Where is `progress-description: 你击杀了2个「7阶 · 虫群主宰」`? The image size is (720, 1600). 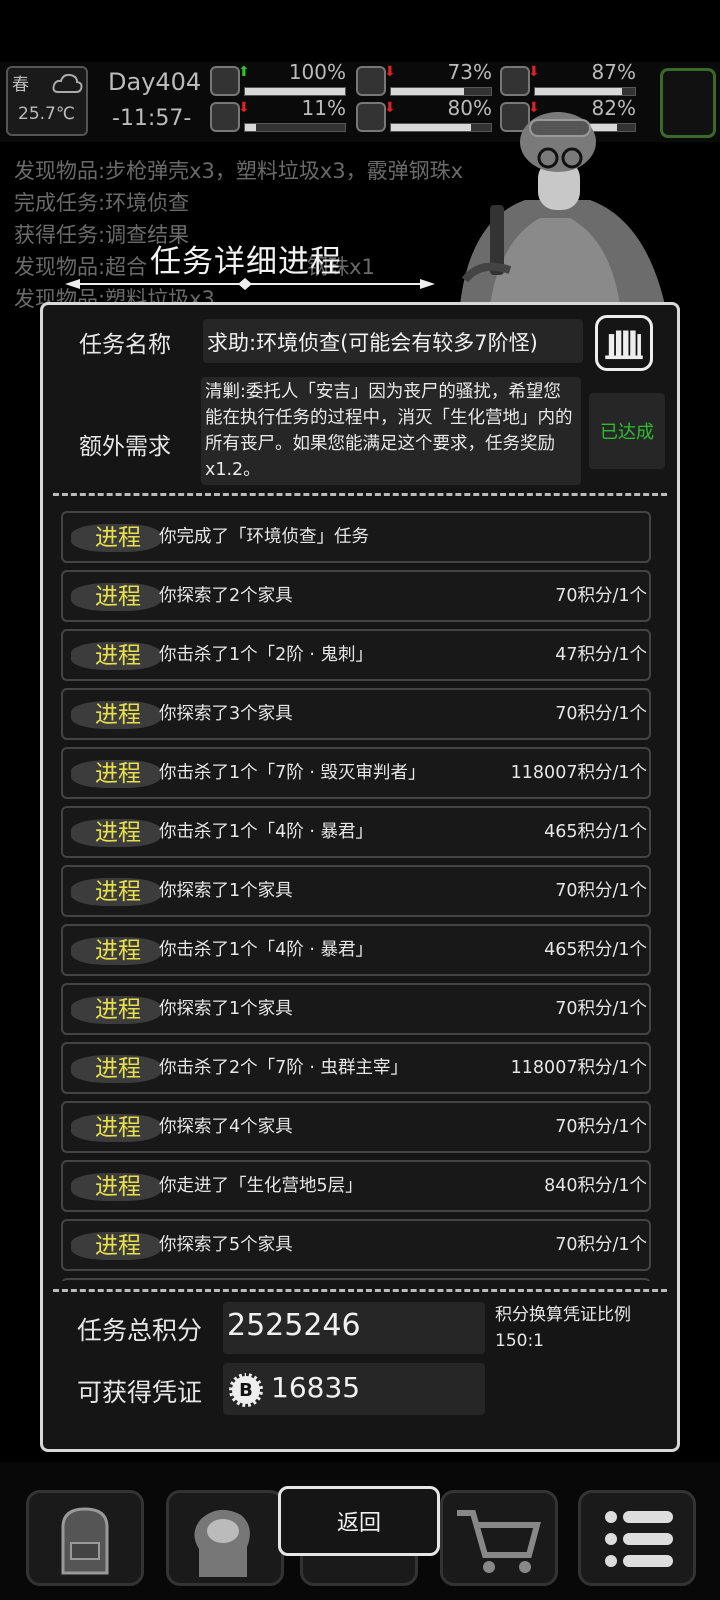 progress-description: 你击杀了2个「7阶 · 虫群主宰」 is located at coordinates (283, 1068).